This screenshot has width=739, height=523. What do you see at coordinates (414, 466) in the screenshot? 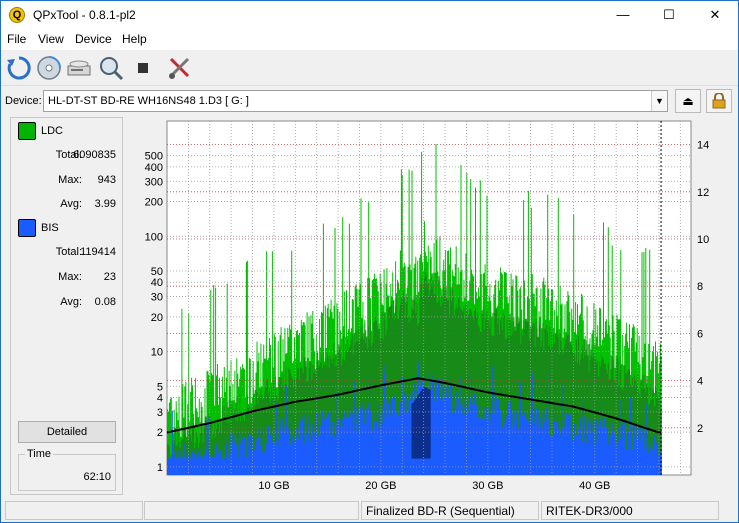
I see `bis-baseline-band` at bounding box center [414, 466].